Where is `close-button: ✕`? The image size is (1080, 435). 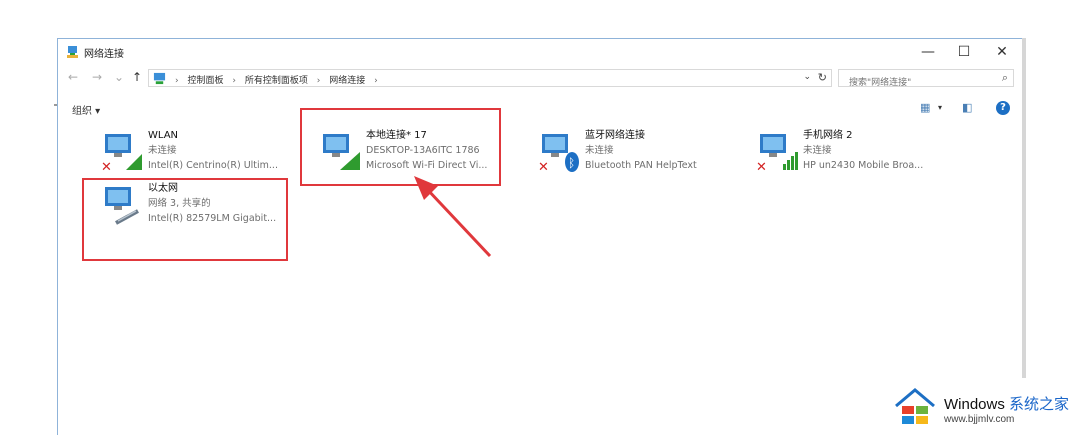 close-button: ✕ is located at coordinates (1002, 52).